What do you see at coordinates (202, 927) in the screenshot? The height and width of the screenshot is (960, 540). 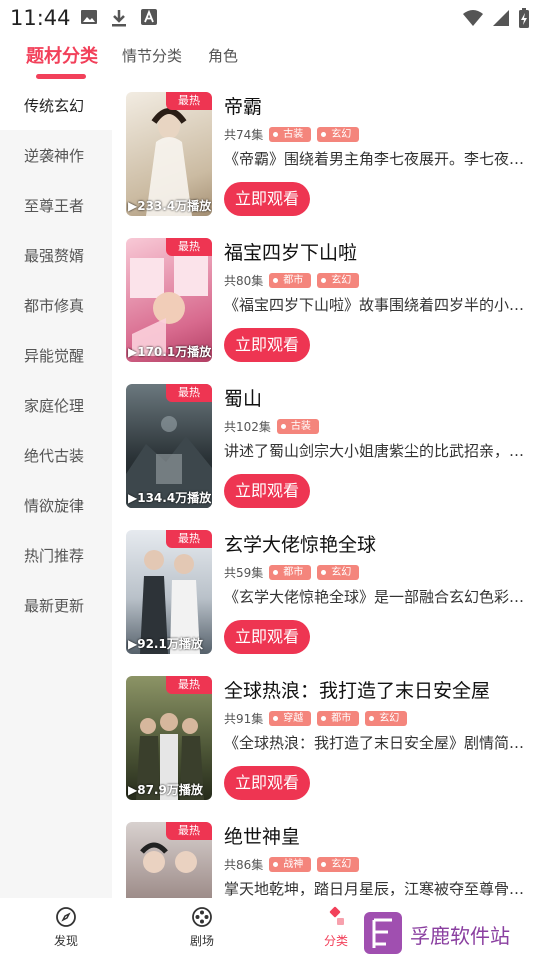 I see `nav-theater: 剧场` at bounding box center [202, 927].